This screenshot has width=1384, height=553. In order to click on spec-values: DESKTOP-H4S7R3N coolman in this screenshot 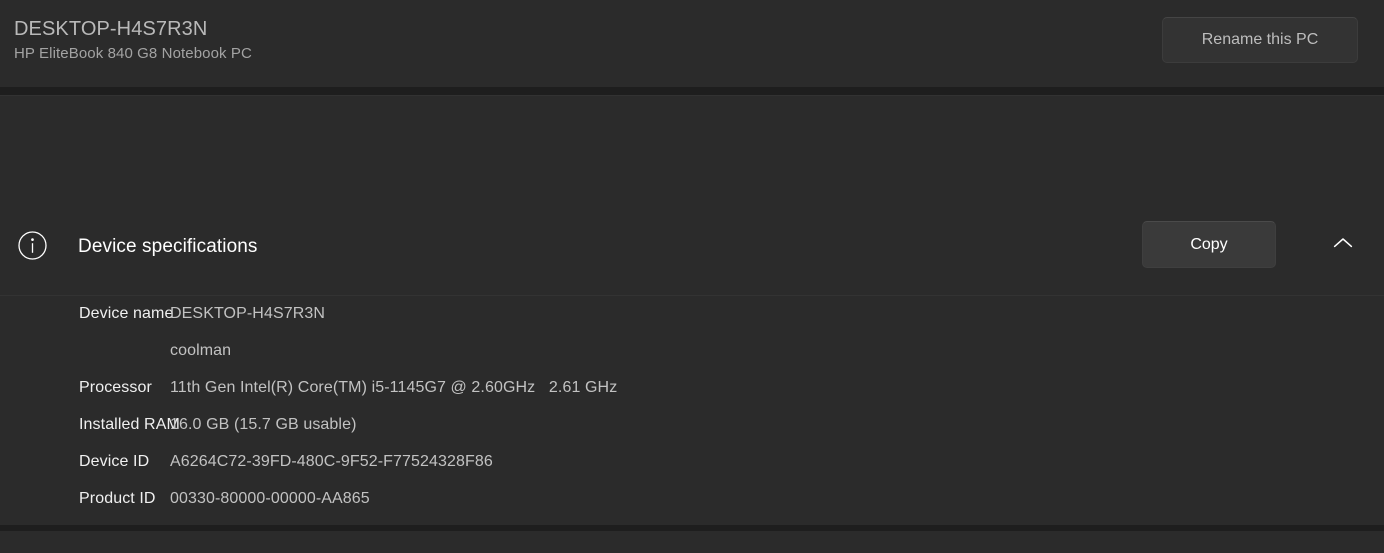, I will do `click(777, 332)`.